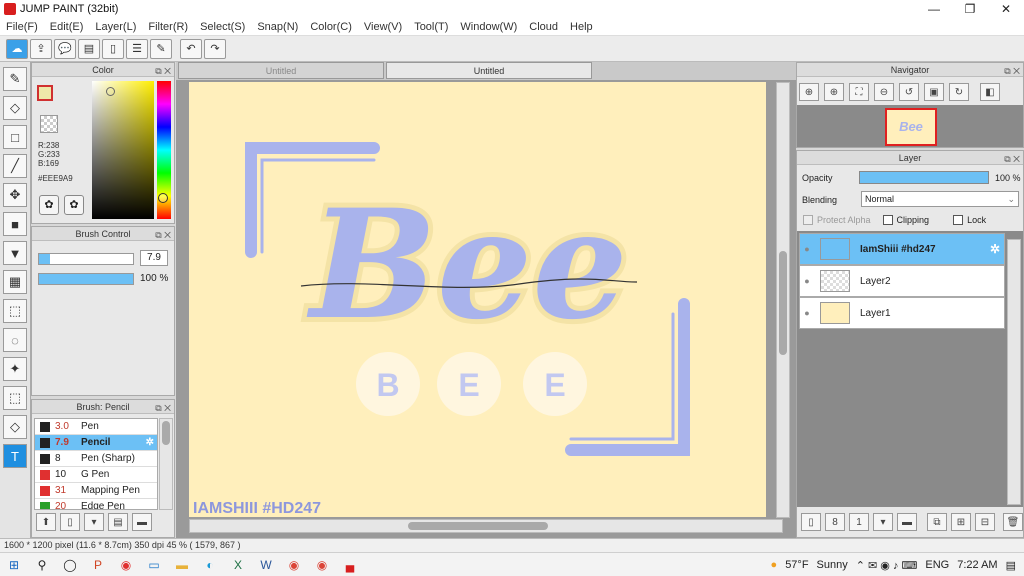  I want to click on brush-settings-icon: ▤, so click(118, 522).